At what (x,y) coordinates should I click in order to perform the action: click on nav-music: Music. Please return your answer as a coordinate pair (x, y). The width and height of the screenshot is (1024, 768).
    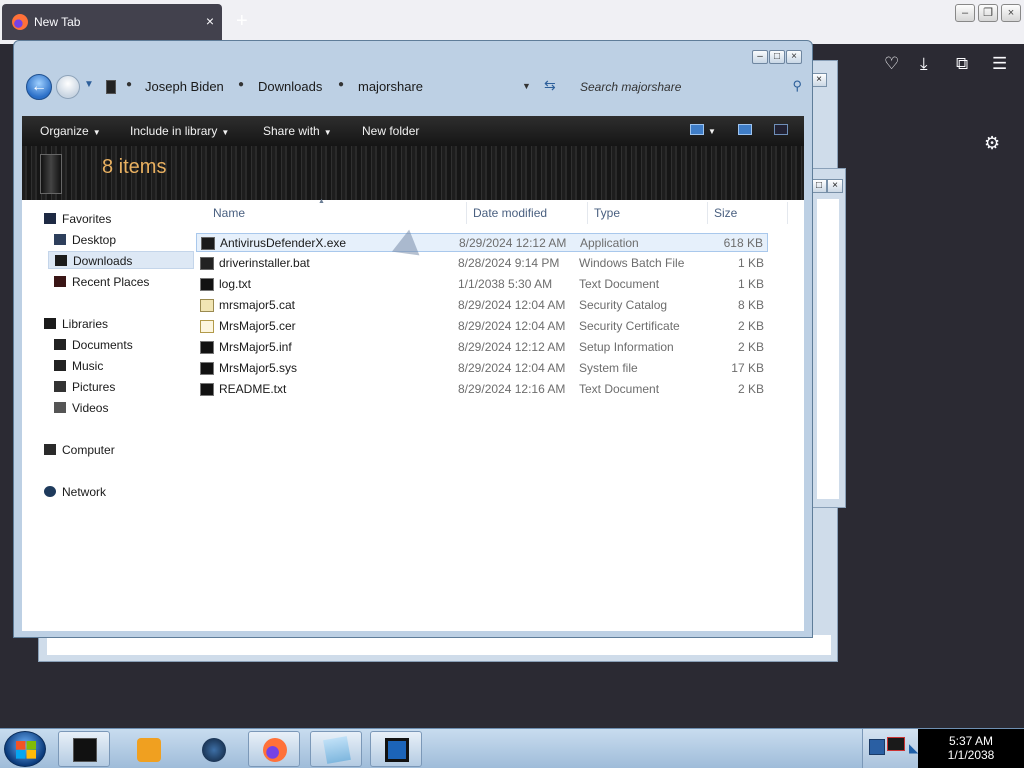
    Looking at the image, I should click on (78, 366).